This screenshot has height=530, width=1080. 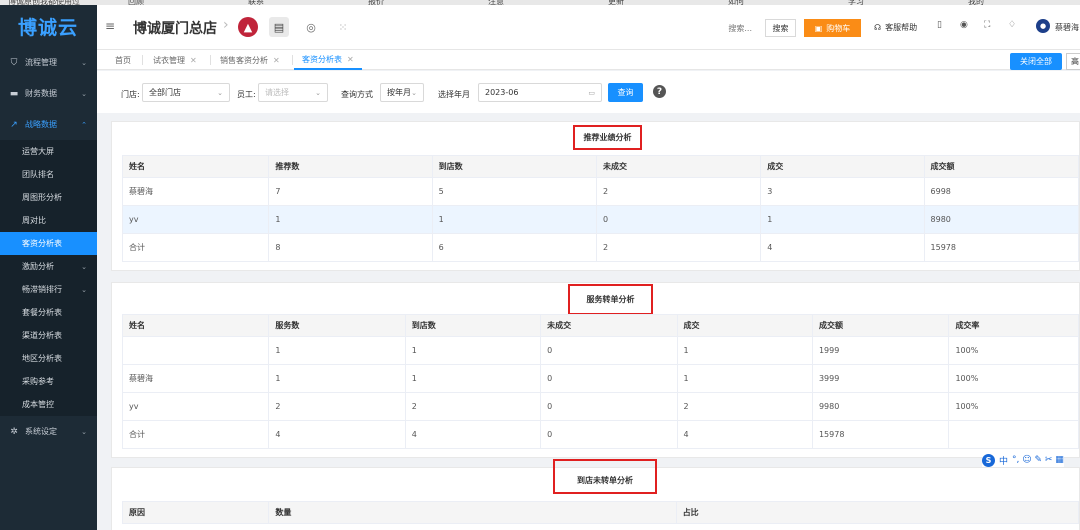 I want to click on help-link: ☊ 客服帮助, so click(x=895, y=27).